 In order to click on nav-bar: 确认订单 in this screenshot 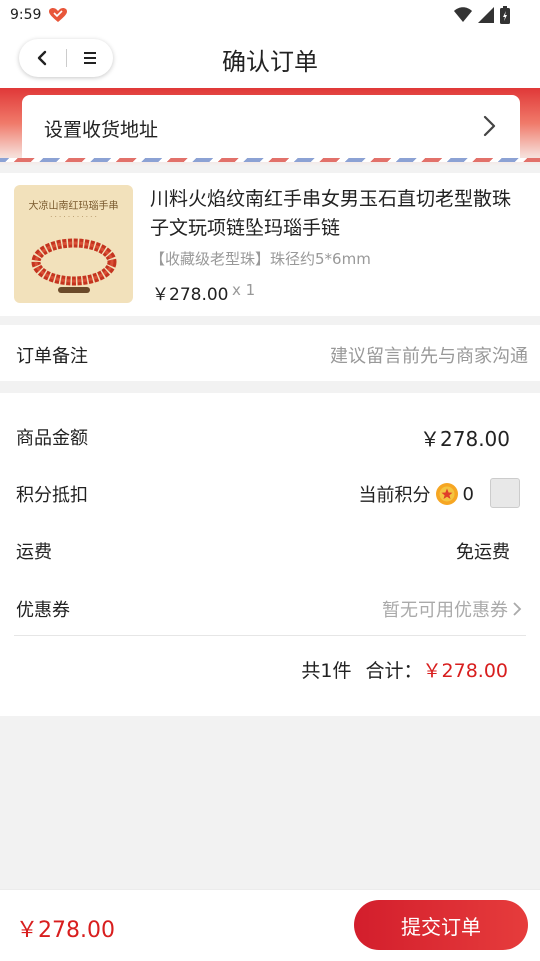, I will do `click(270, 59)`.